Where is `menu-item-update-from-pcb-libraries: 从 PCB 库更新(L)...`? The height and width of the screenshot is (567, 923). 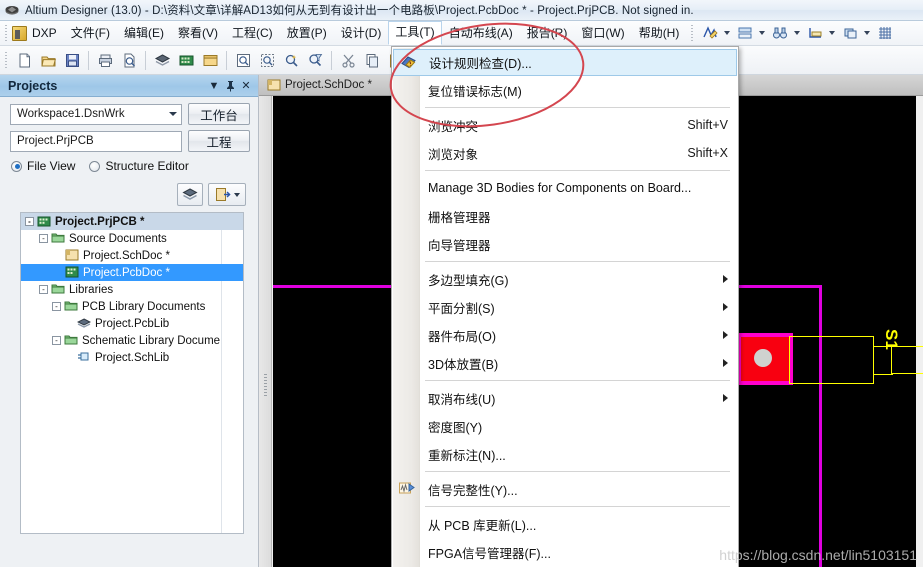
menu-item-update-from-pcb-libraries: 从 PCB 库更新(L)... is located at coordinates (565, 524).